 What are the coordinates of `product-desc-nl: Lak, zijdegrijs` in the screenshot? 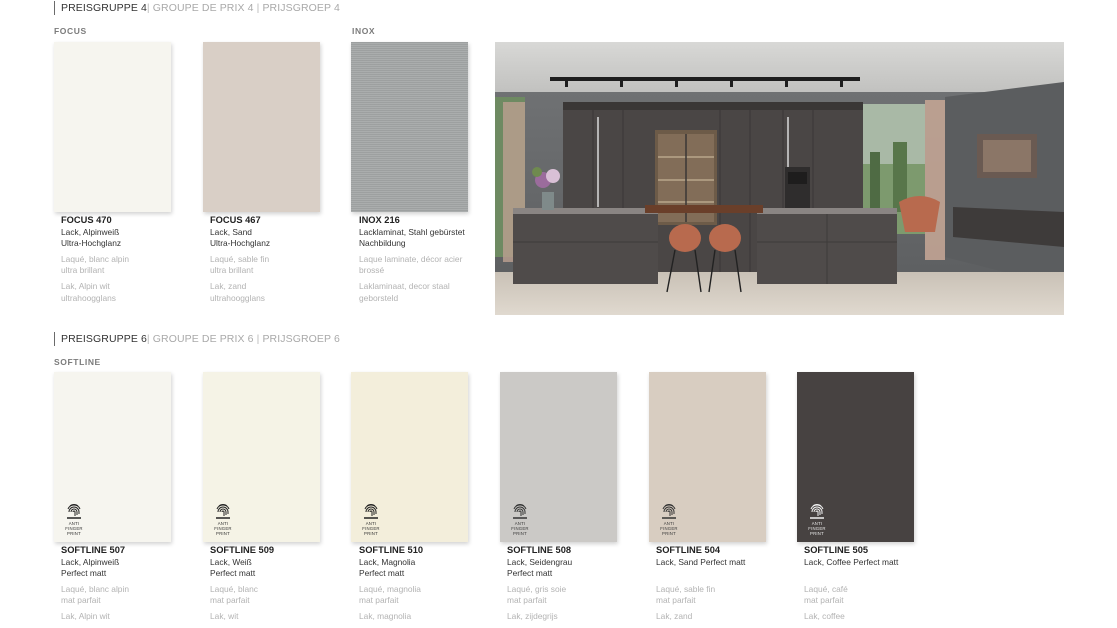 It's located at (532, 615).